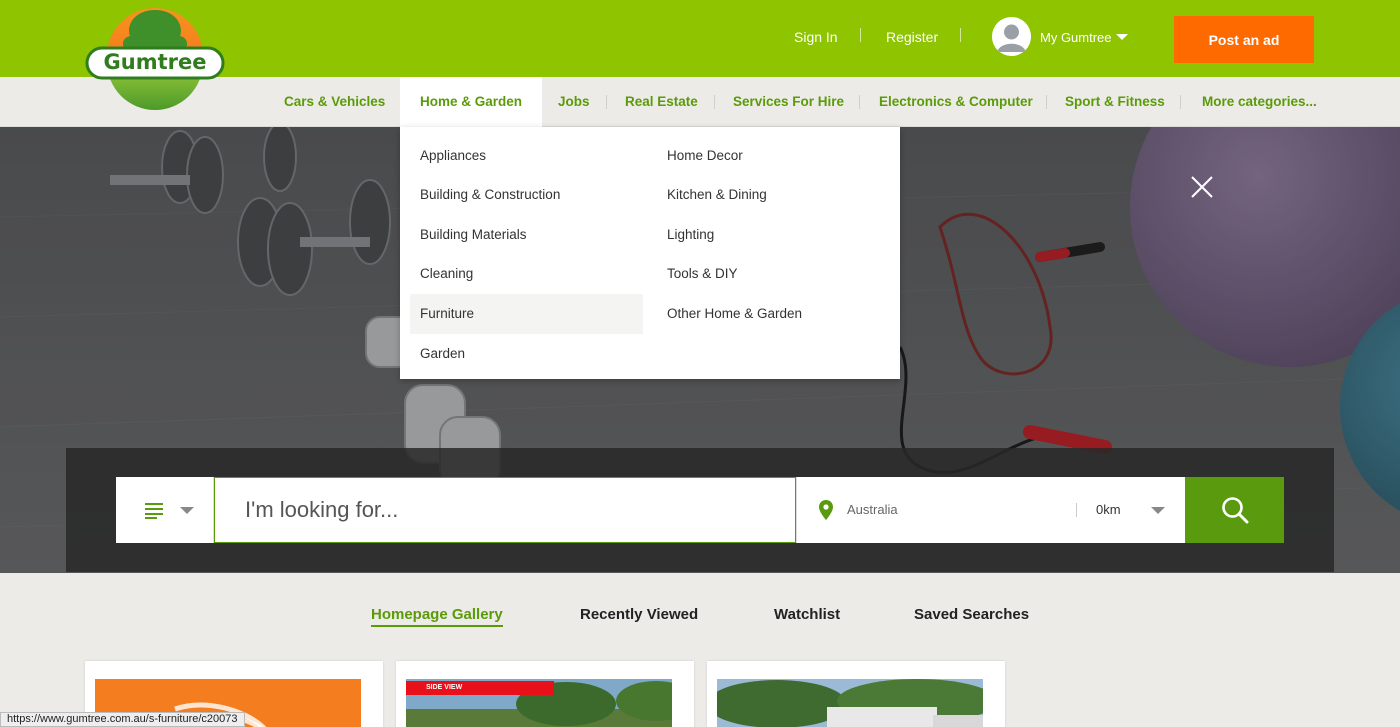  What do you see at coordinates (773, 195) in the screenshot?
I see `dropdown-item-kitchen-dining: Kitchen & Dining` at bounding box center [773, 195].